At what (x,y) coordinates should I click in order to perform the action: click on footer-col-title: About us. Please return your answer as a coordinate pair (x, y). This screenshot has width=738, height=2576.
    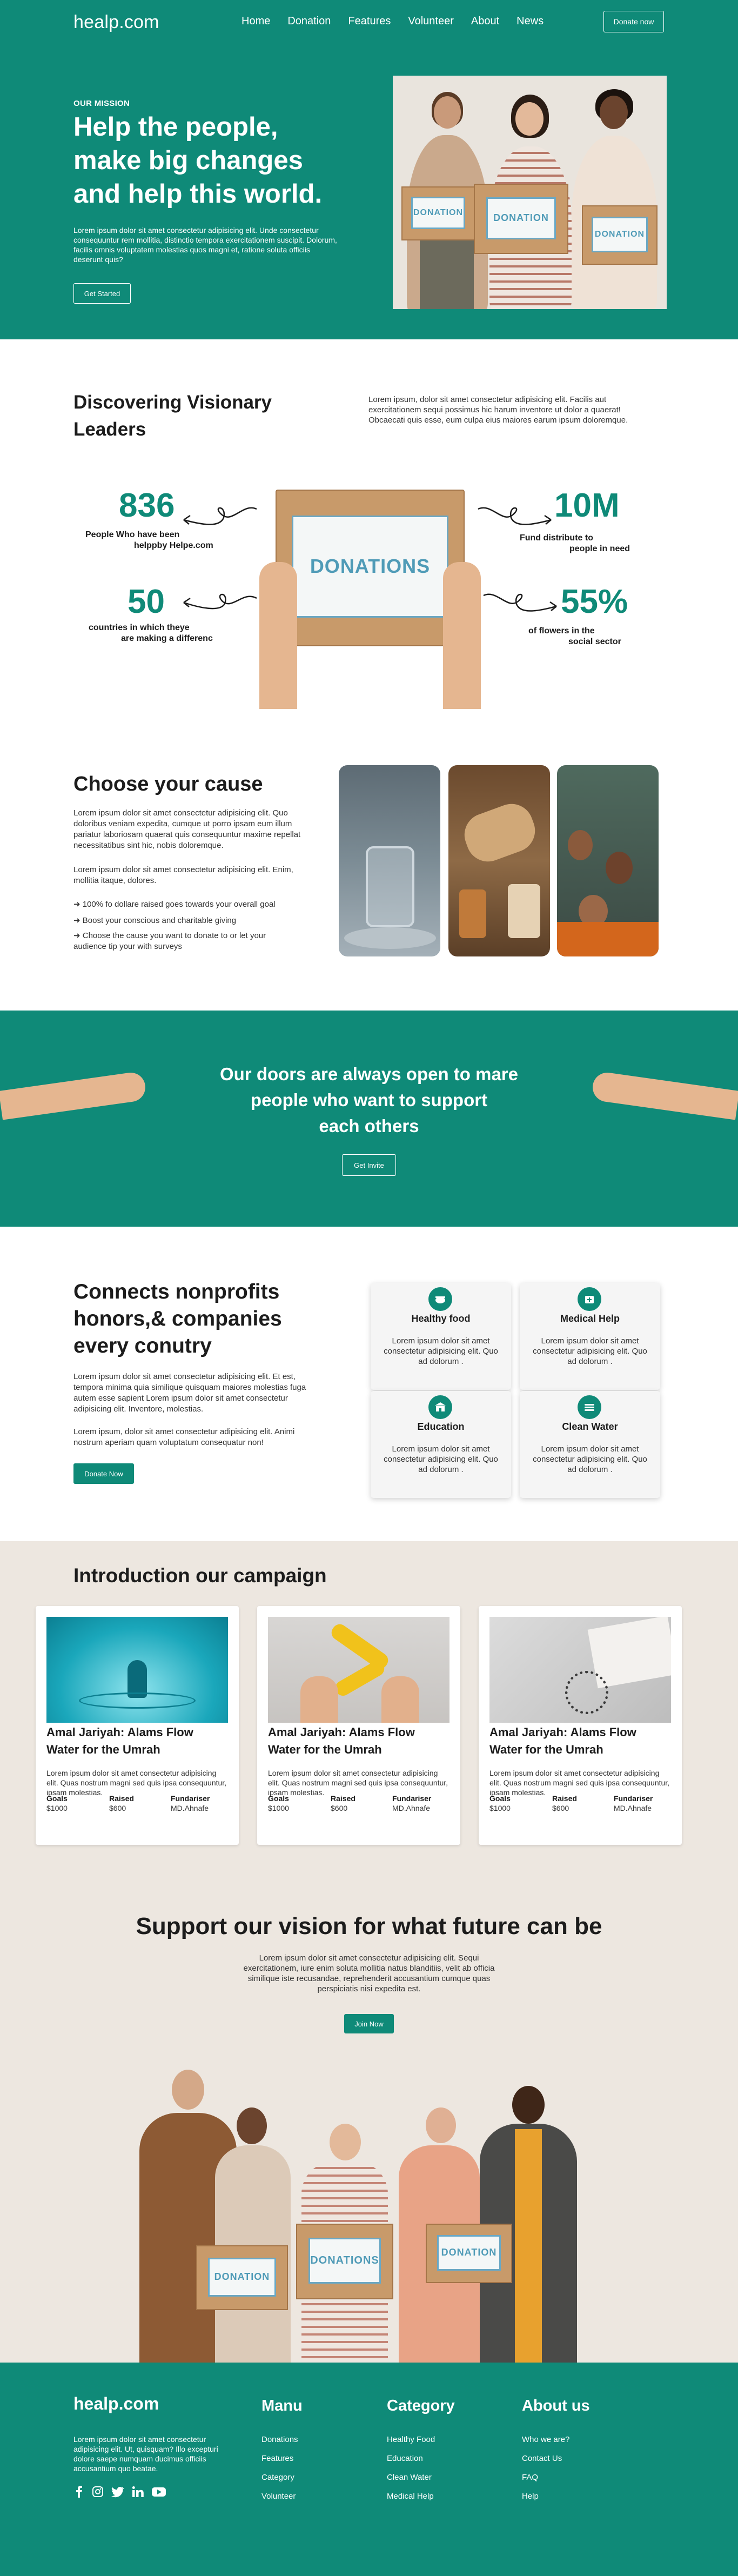
    Looking at the image, I should click on (556, 2405).